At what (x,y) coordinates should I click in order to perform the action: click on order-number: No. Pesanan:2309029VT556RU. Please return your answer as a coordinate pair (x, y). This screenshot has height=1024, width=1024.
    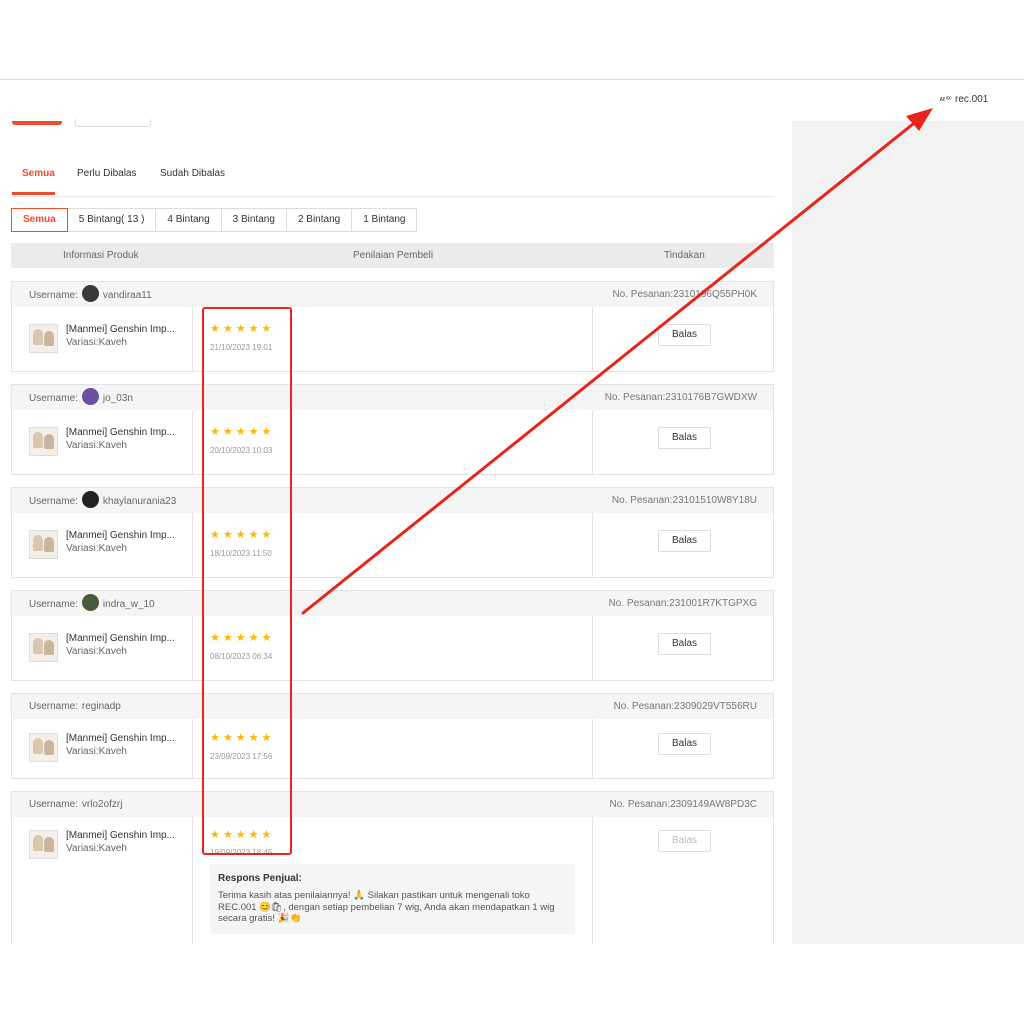
    Looking at the image, I should click on (685, 706).